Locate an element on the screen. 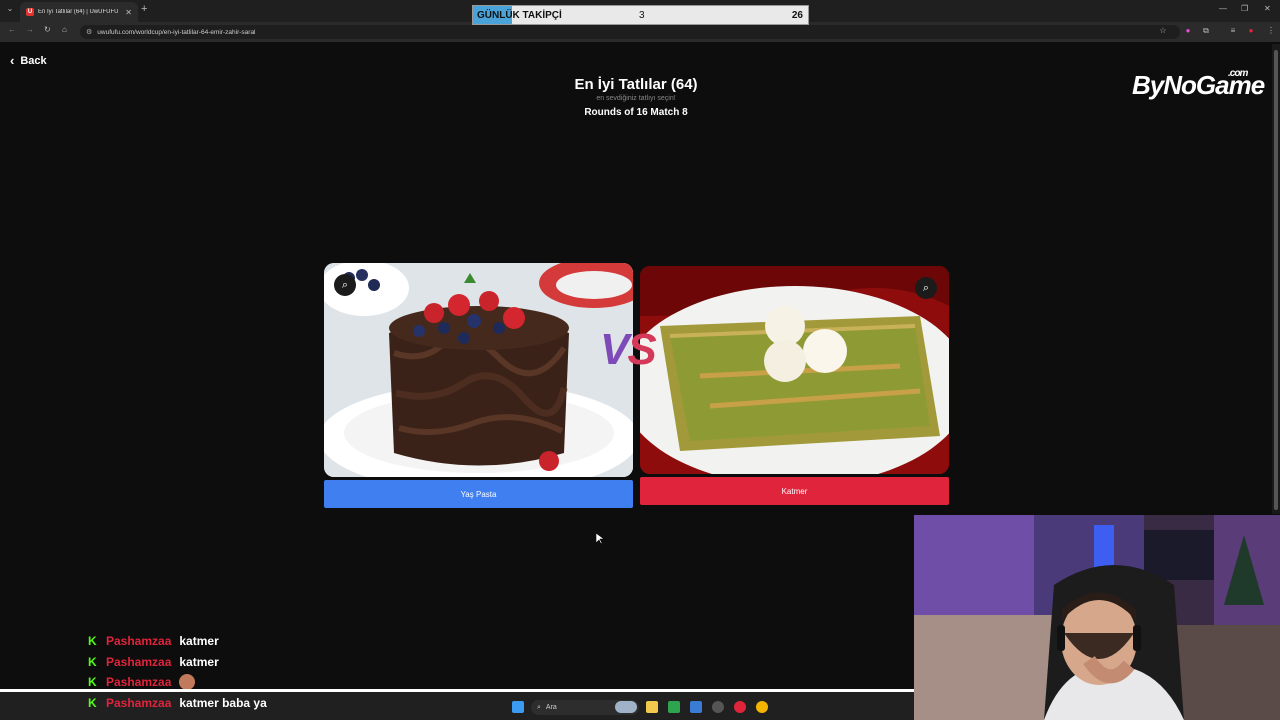 This screenshot has height=720, width=1280. chat-emote-icon is located at coordinates (187, 682).